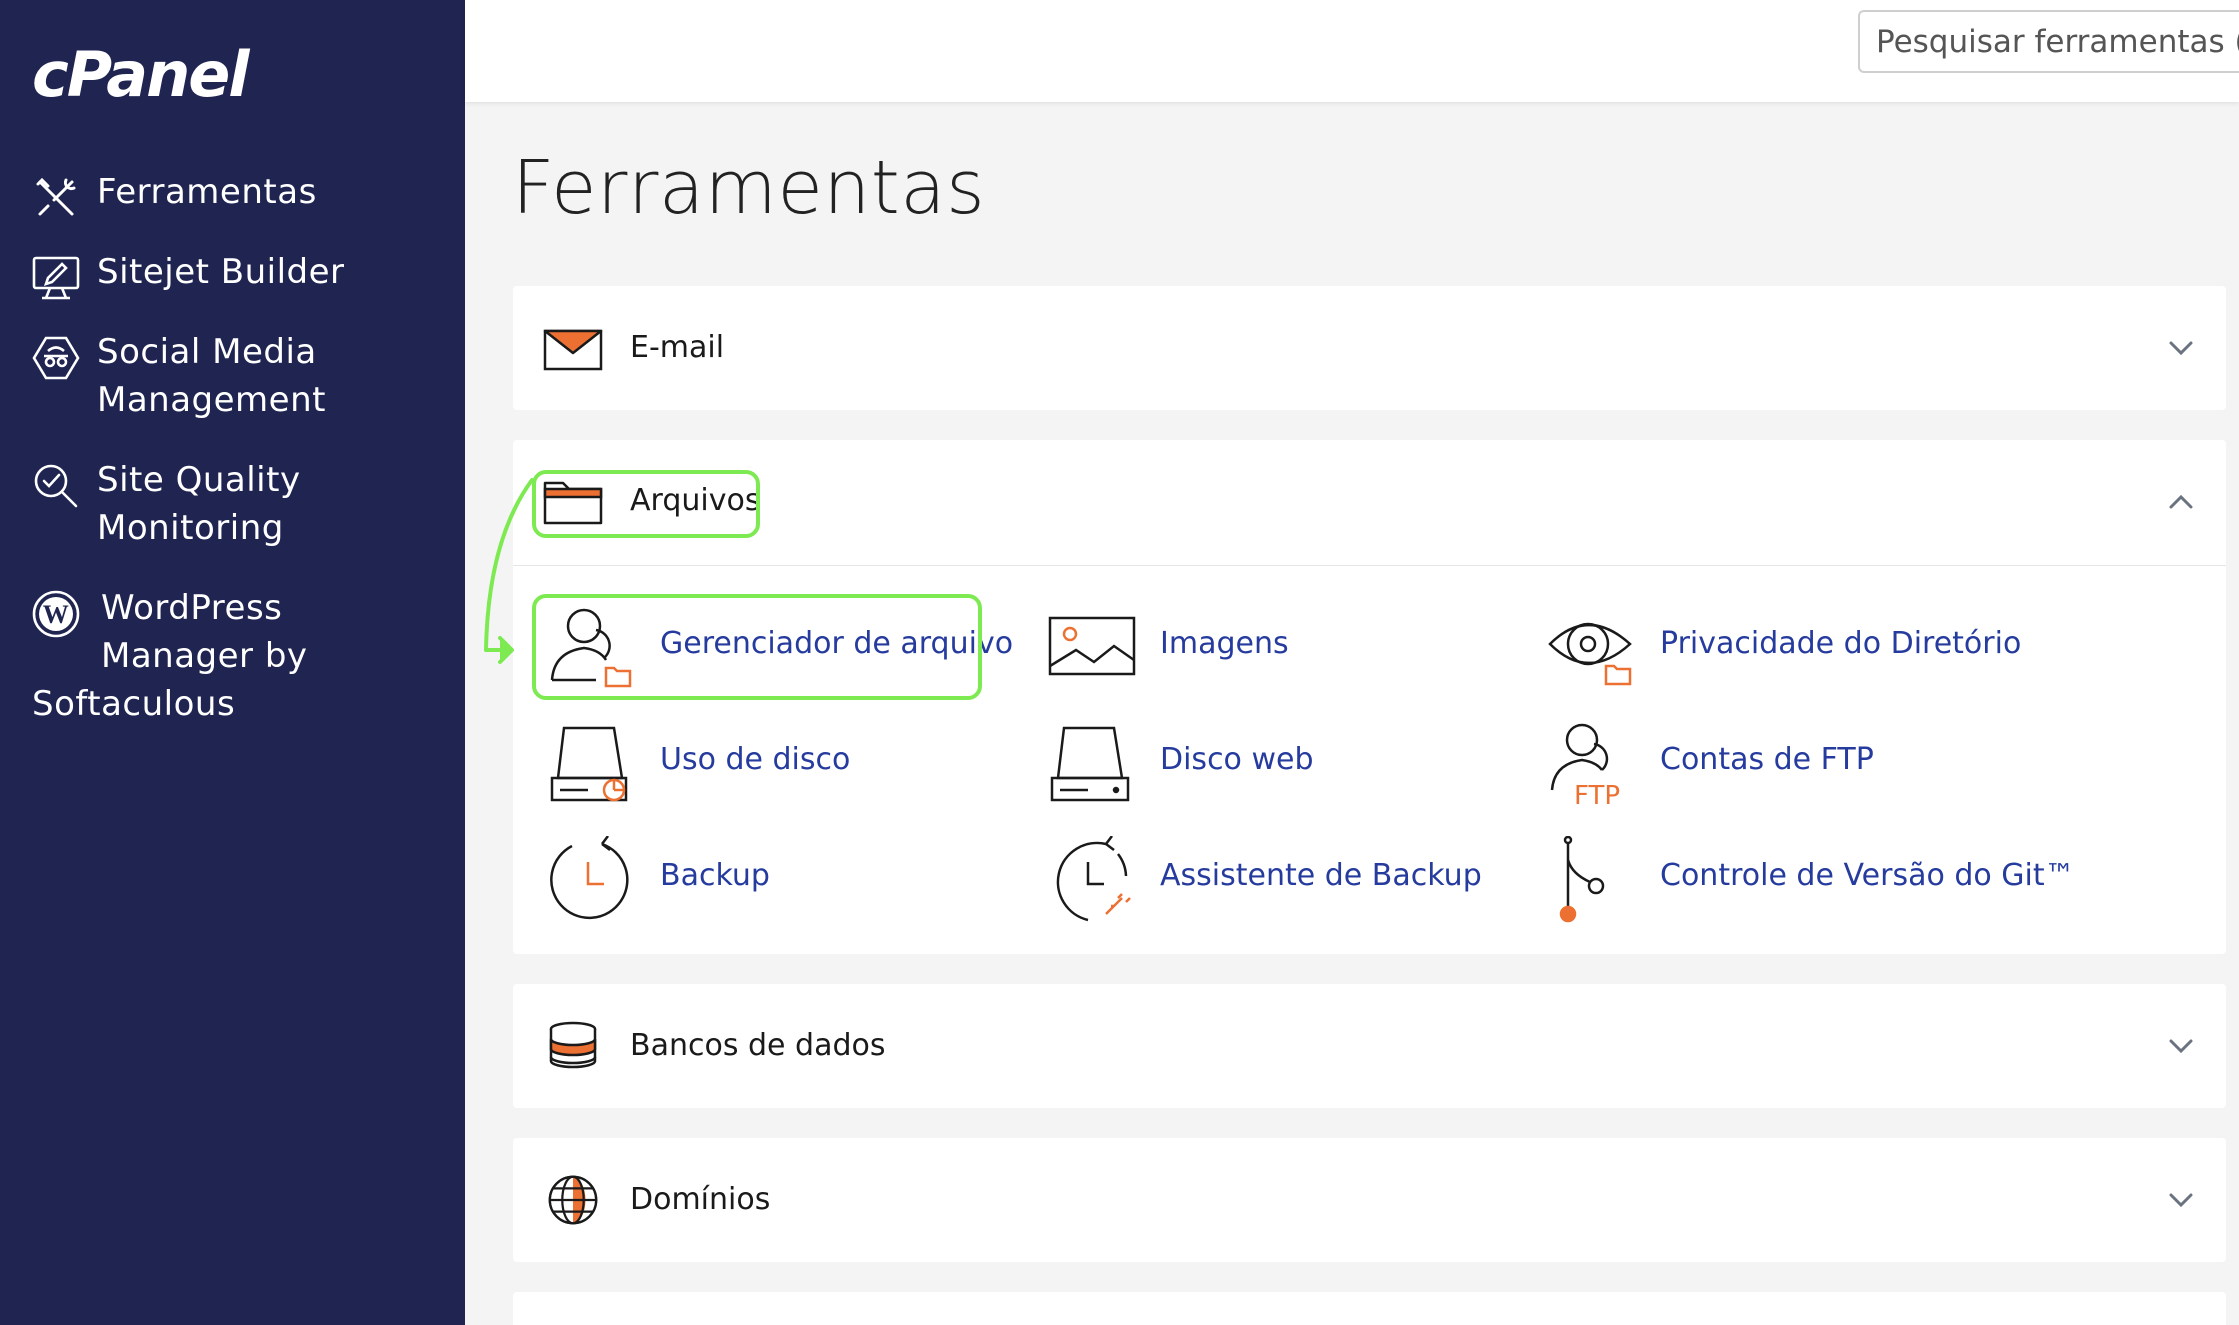 The image size is (2239, 1325). I want to click on wordpress-icon: W, so click(56, 614).